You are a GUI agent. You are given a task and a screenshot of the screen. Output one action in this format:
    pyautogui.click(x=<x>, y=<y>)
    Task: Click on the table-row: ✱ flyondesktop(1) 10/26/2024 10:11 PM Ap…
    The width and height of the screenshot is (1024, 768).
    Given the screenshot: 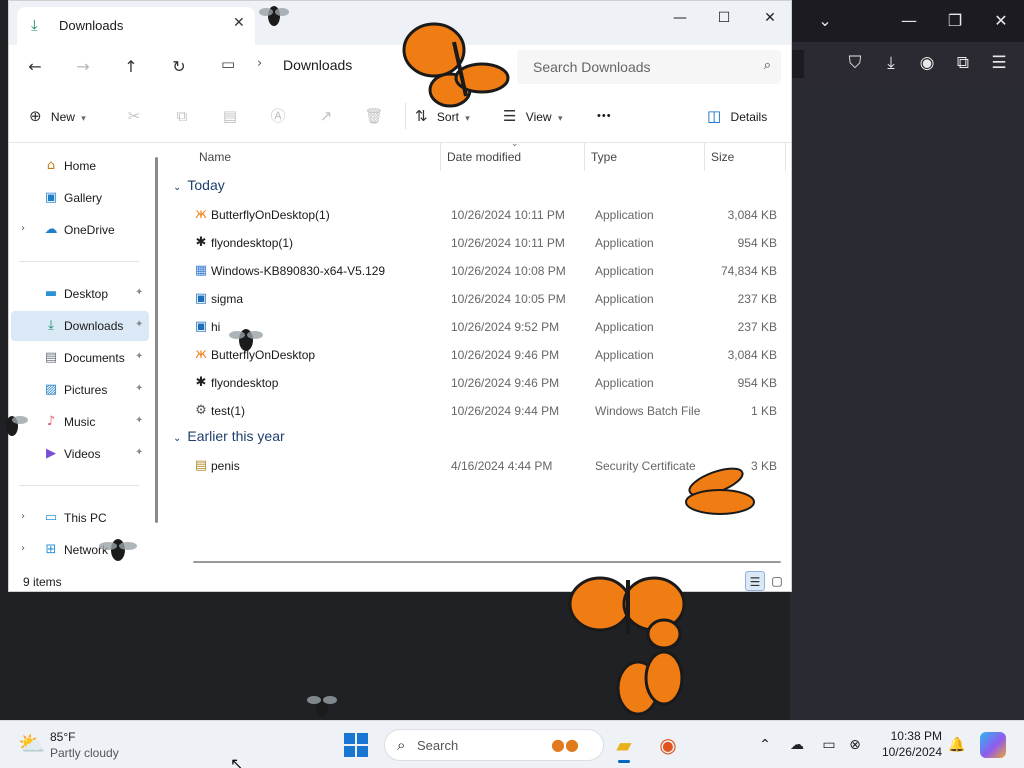 What is the action you would take?
    pyautogui.click(x=477, y=243)
    